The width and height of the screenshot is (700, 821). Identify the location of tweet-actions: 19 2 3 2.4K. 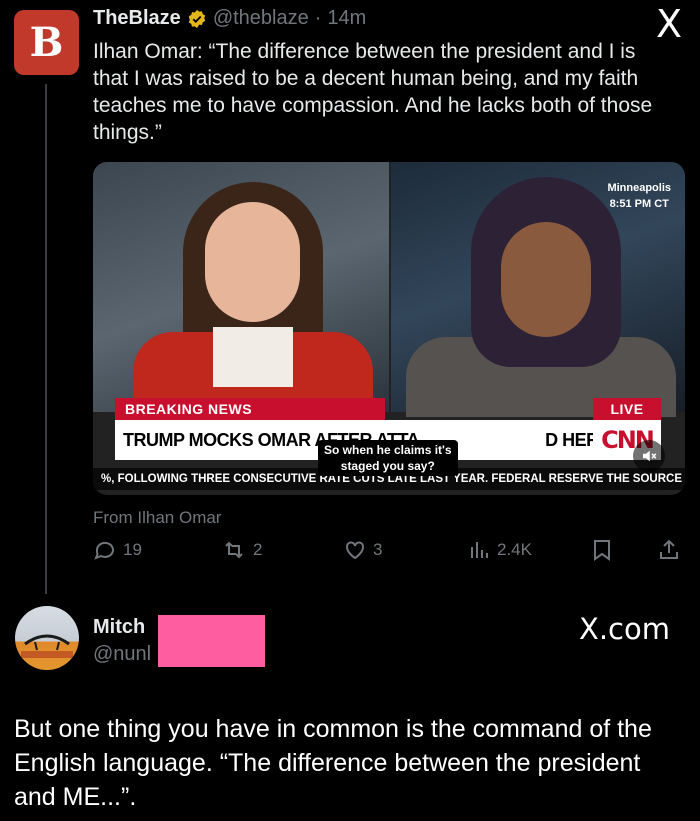
(388, 553).